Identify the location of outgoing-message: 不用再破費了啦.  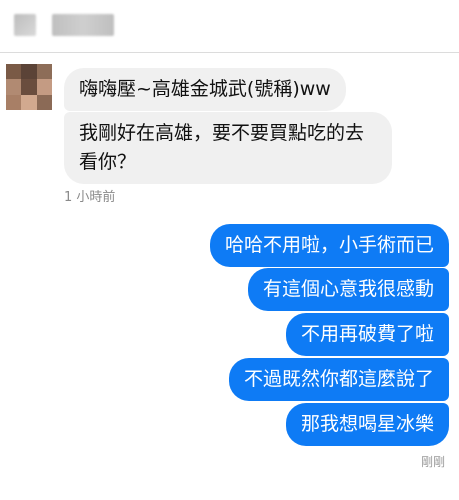
(367, 334).